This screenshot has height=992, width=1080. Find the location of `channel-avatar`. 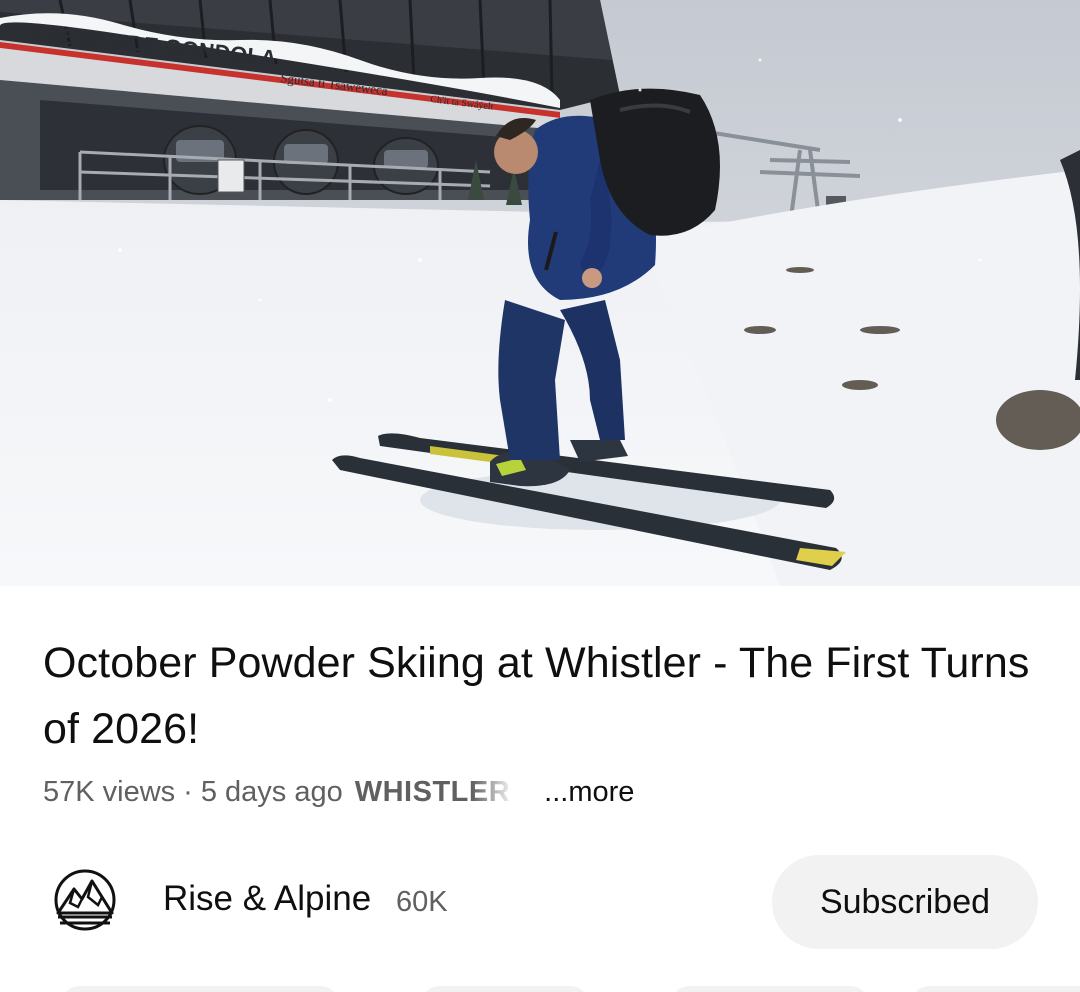

channel-avatar is located at coordinates (85, 900).